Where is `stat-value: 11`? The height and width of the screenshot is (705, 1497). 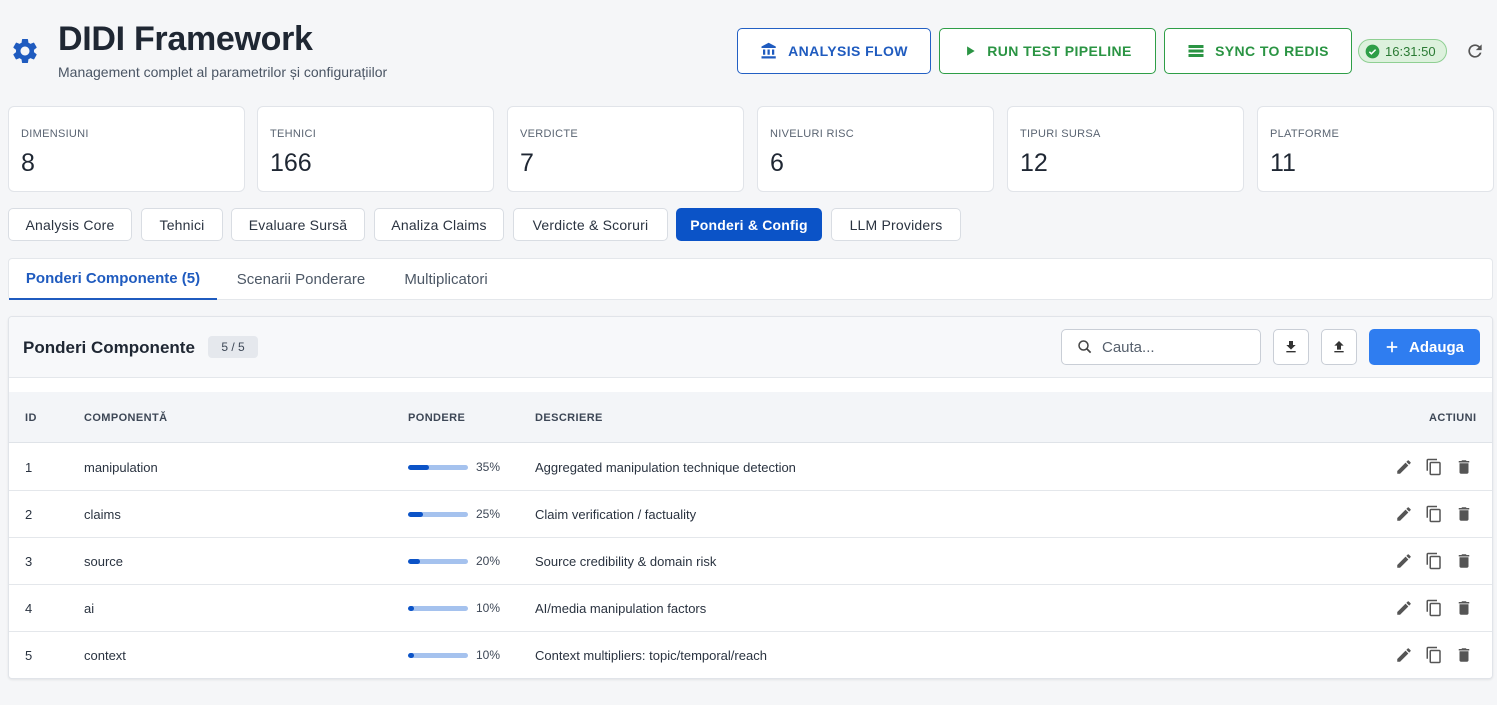 stat-value: 11 is located at coordinates (1283, 163).